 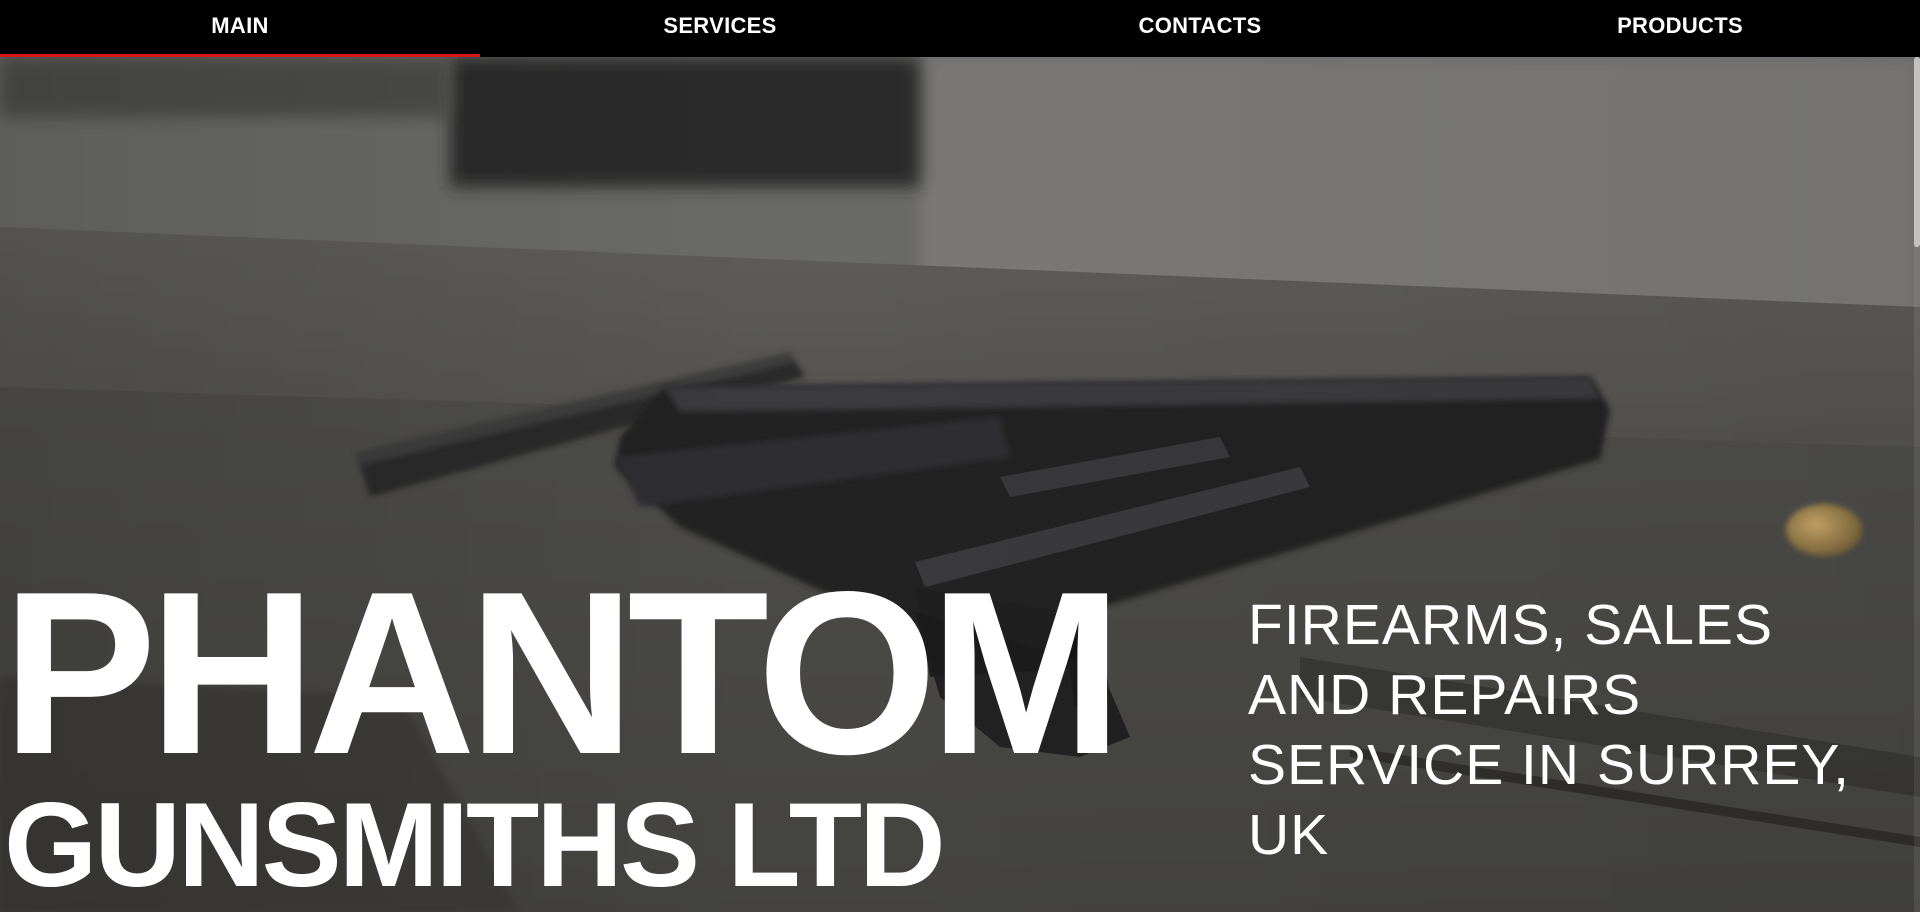 I want to click on nav-item-services: SERVICES, so click(x=720, y=28).